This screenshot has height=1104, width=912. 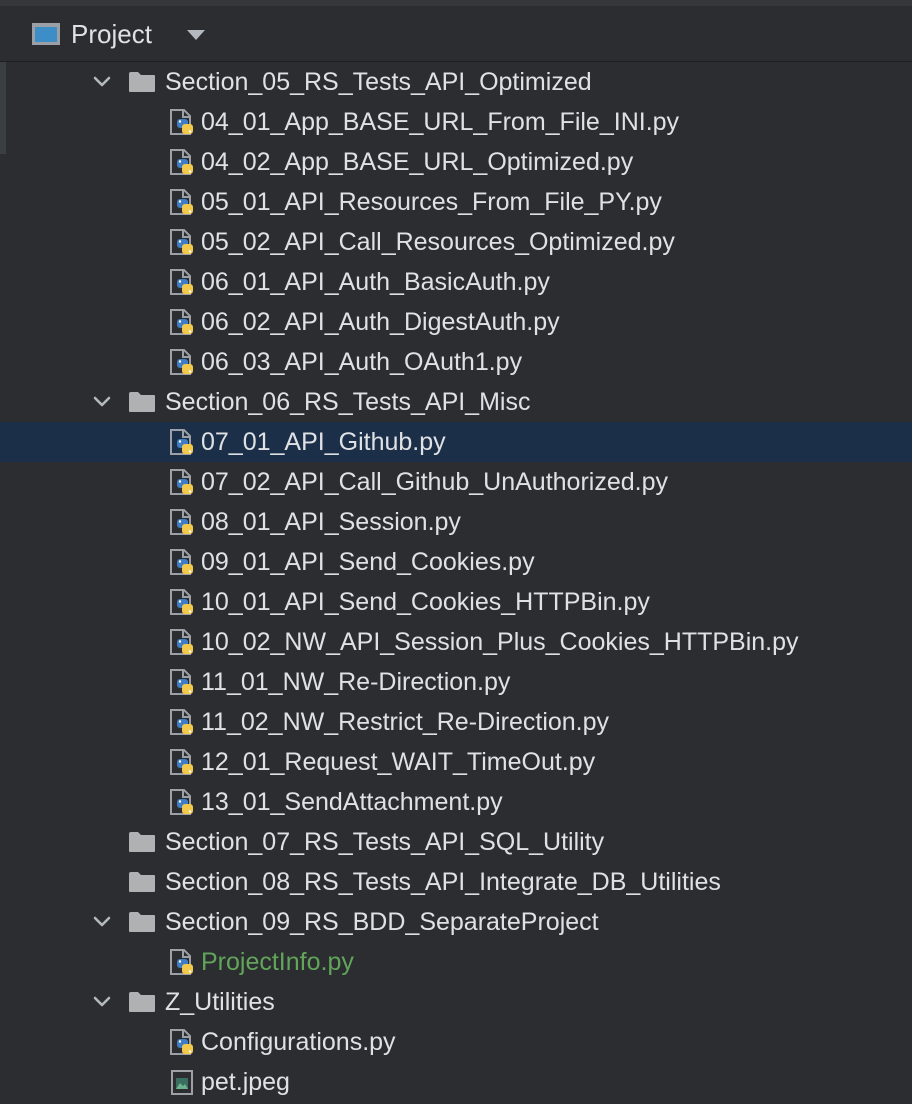 I want to click on tree-file-row: 06_02_API_Auth_DigestAuth.py, so click(x=456, y=322).